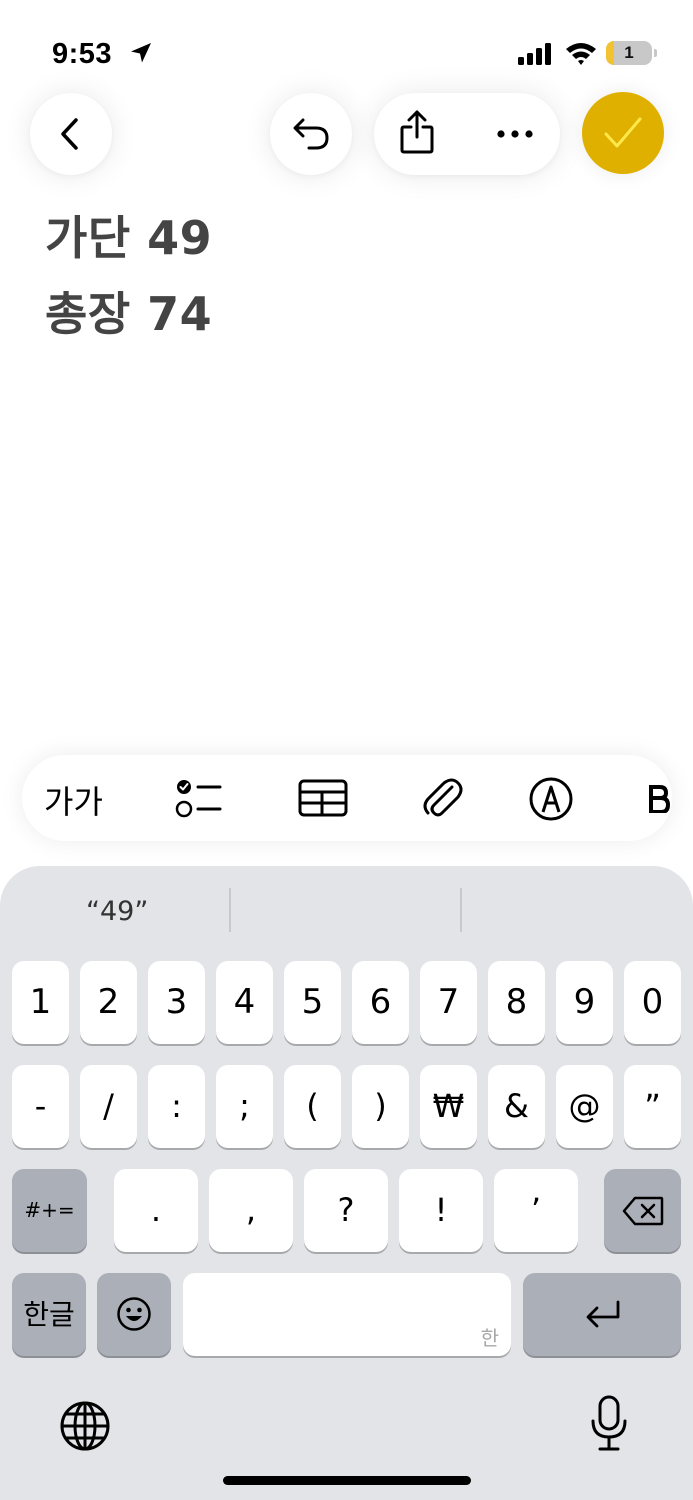  Describe the element at coordinates (551, 799) in the screenshot. I see `markup-pen-icon` at that location.